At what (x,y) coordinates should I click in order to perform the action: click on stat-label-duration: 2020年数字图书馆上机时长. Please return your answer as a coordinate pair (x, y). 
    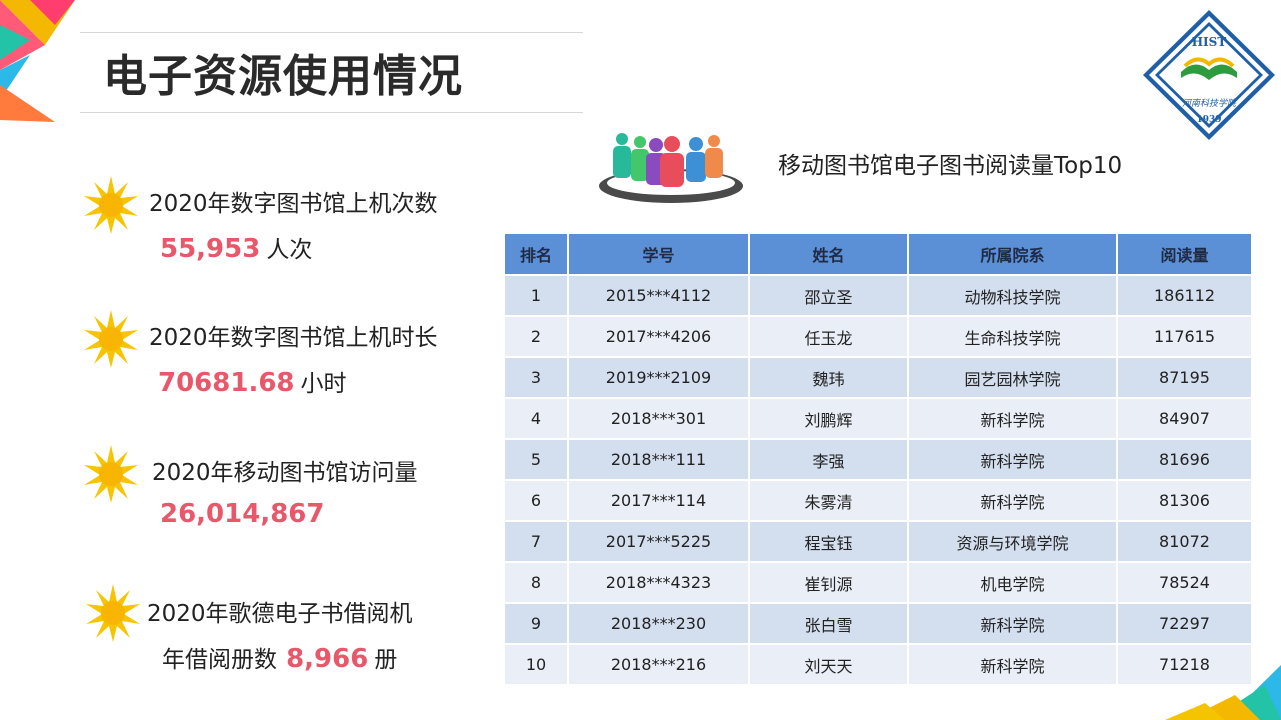
    Looking at the image, I should click on (293, 338).